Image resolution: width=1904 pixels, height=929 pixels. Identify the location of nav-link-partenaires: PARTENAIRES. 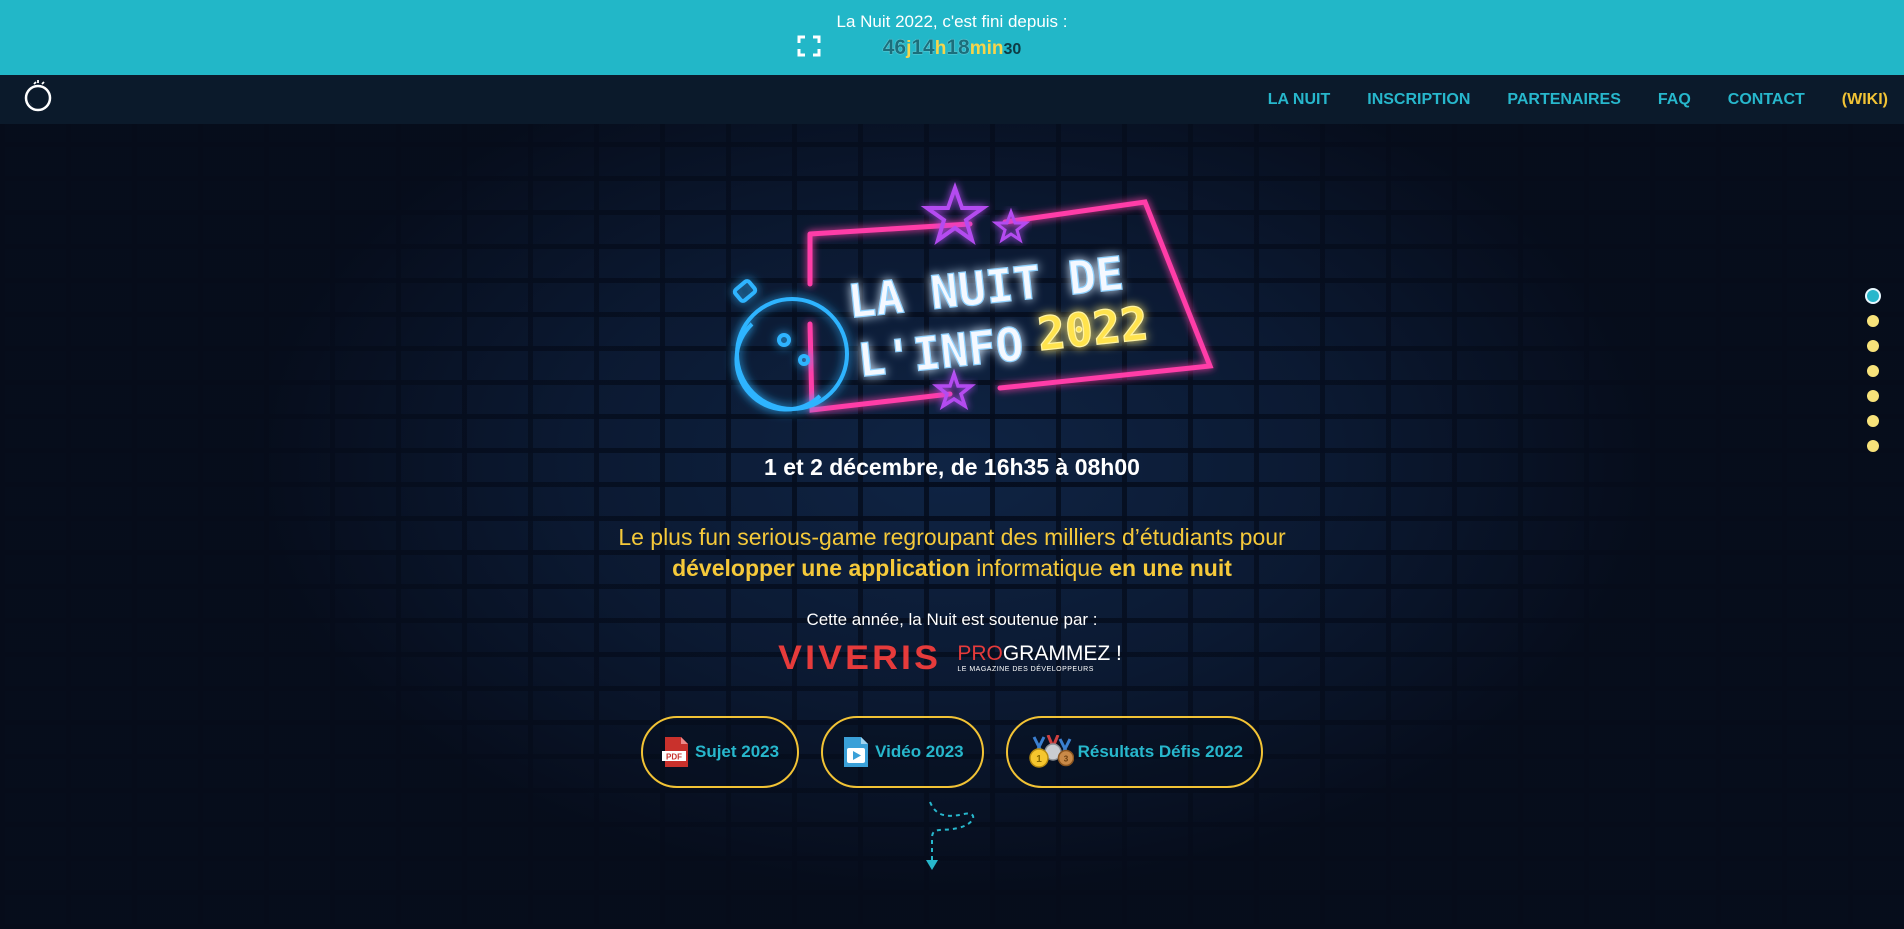
(1564, 100).